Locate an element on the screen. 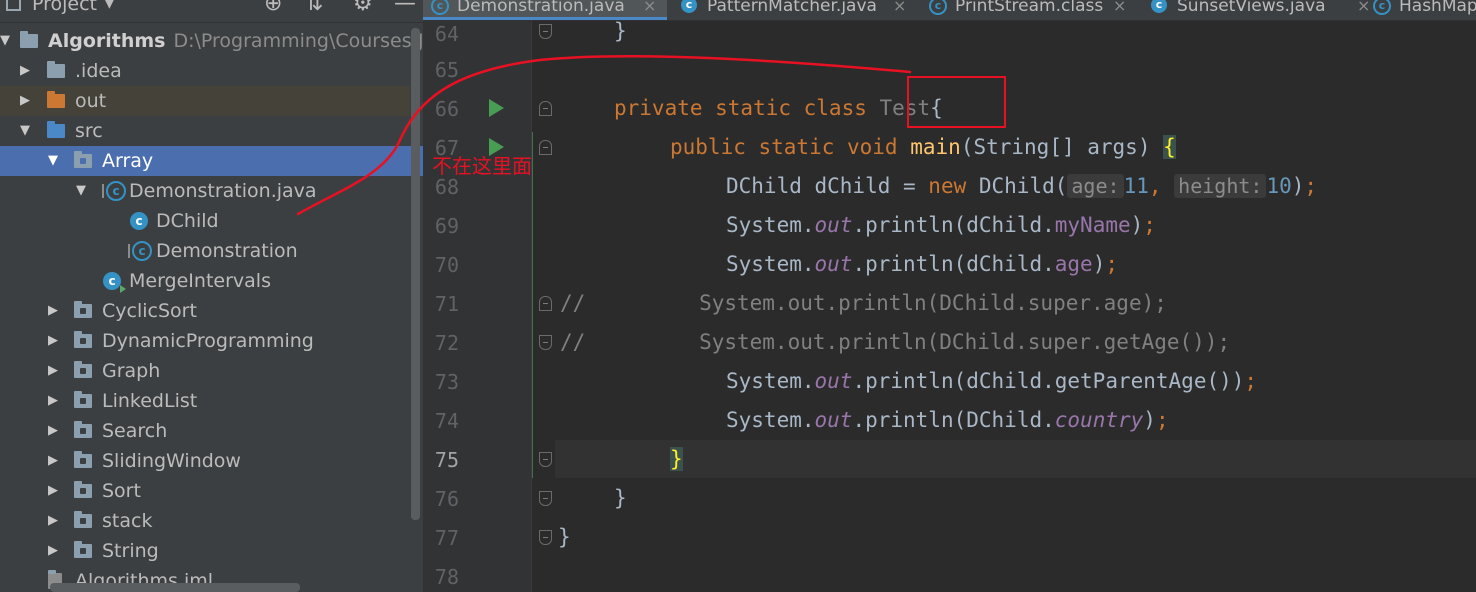 Image resolution: width=1476 pixels, height=592 pixels. code-line-76: } is located at coordinates (620, 498).